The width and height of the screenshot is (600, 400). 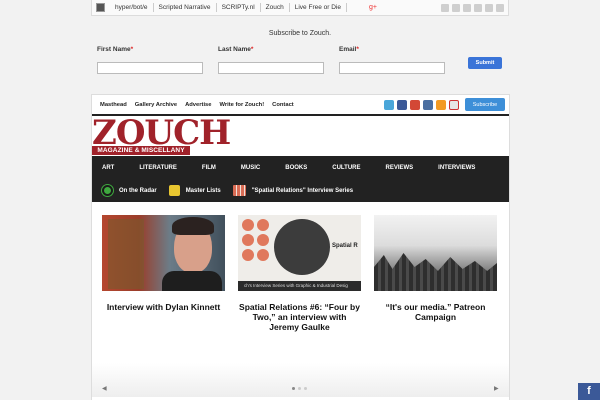 I want to click on network-link-hyperbote: hyper/bot/e, so click(x=132, y=7).